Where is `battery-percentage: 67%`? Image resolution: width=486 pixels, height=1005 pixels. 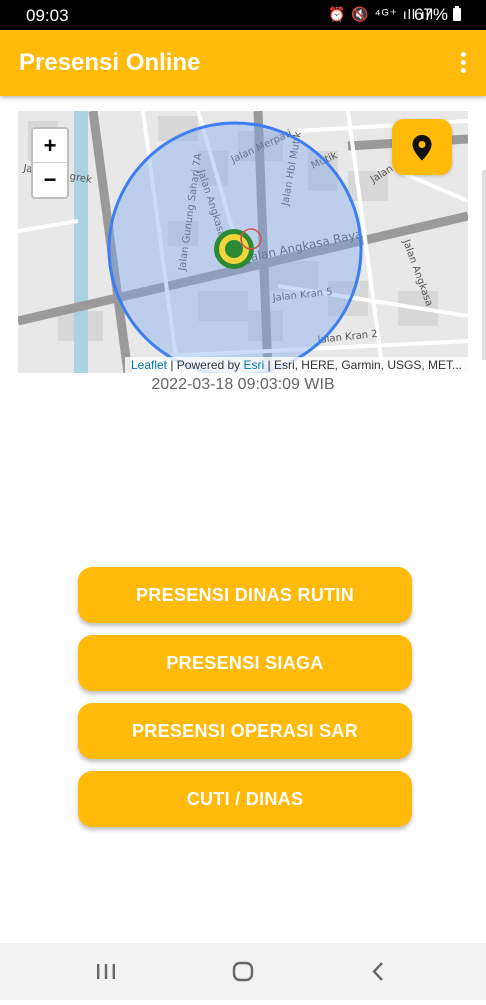
battery-percentage: 67% is located at coordinates (430, 14).